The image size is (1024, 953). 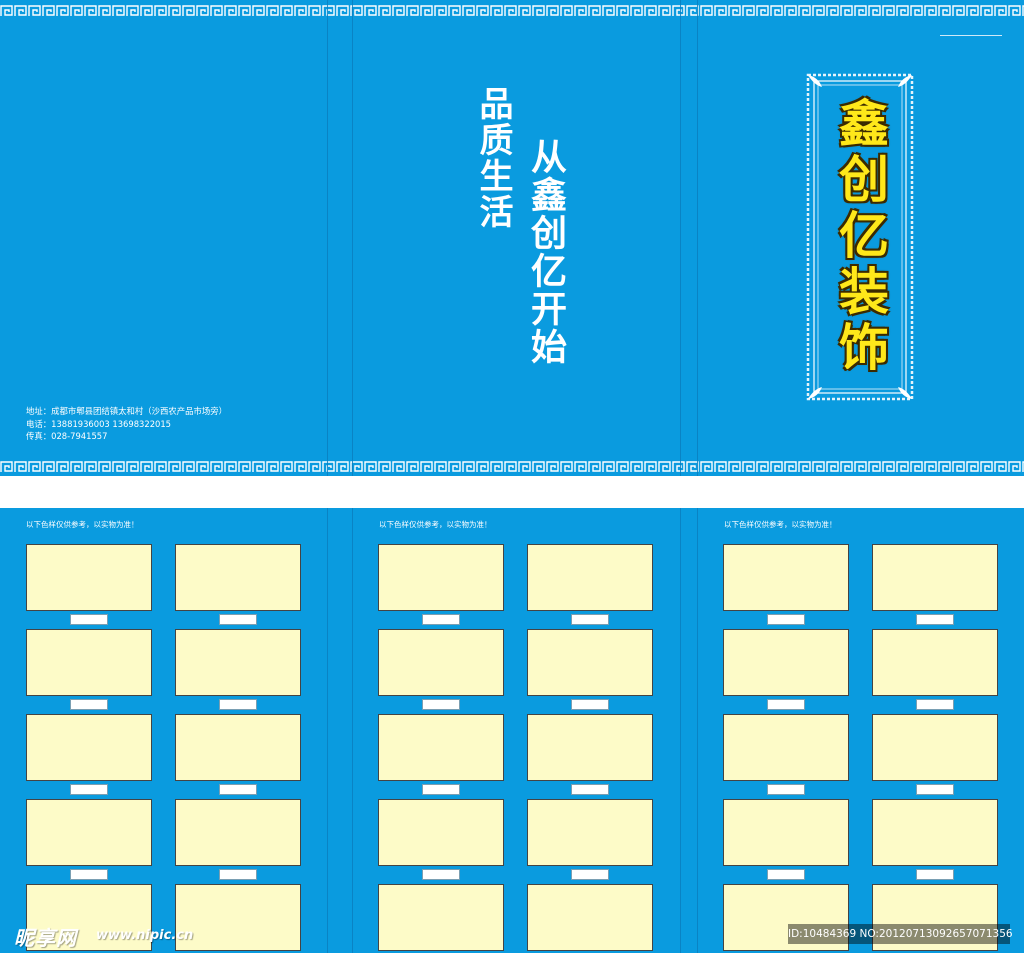 What do you see at coordinates (99, 423) in the screenshot?
I see `contact-phone: 电话：13881936003 13698322015` at bounding box center [99, 423].